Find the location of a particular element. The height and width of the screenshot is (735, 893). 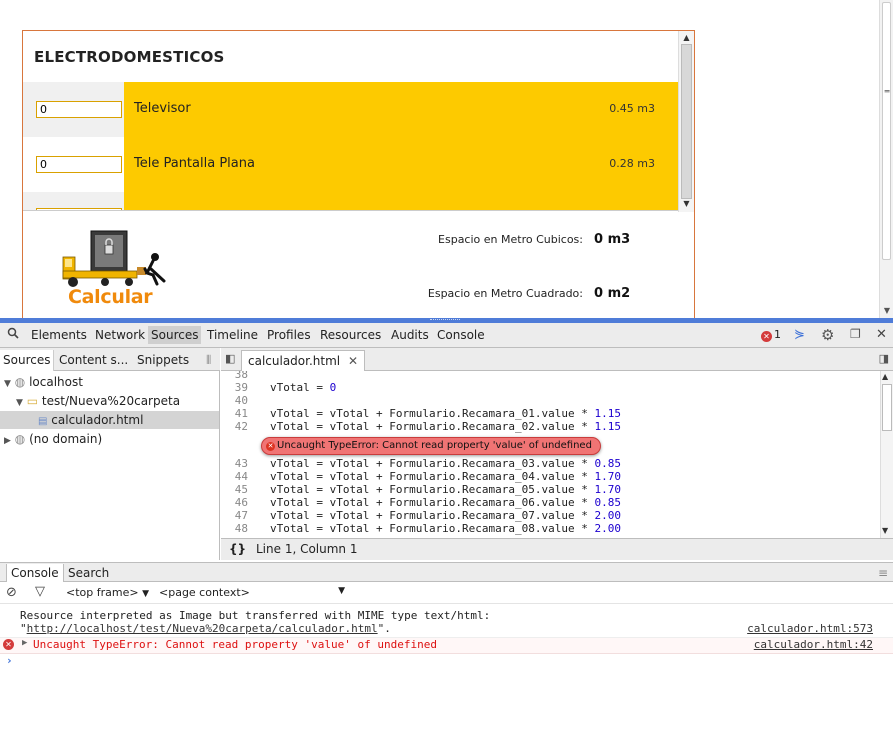

filter-icon: ▽ is located at coordinates (40, 591).